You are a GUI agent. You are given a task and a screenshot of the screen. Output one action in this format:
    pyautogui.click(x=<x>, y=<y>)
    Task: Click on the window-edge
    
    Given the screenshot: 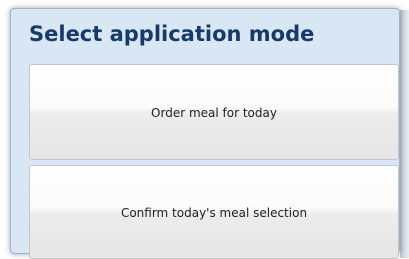 What is the action you would take?
    pyautogui.click(x=404, y=134)
    